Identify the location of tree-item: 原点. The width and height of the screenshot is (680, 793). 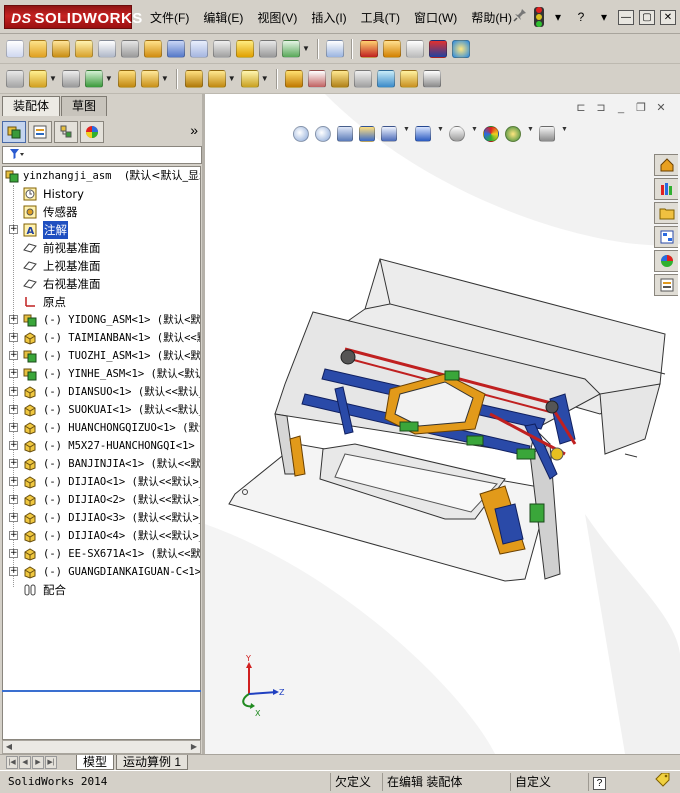
(101, 302).